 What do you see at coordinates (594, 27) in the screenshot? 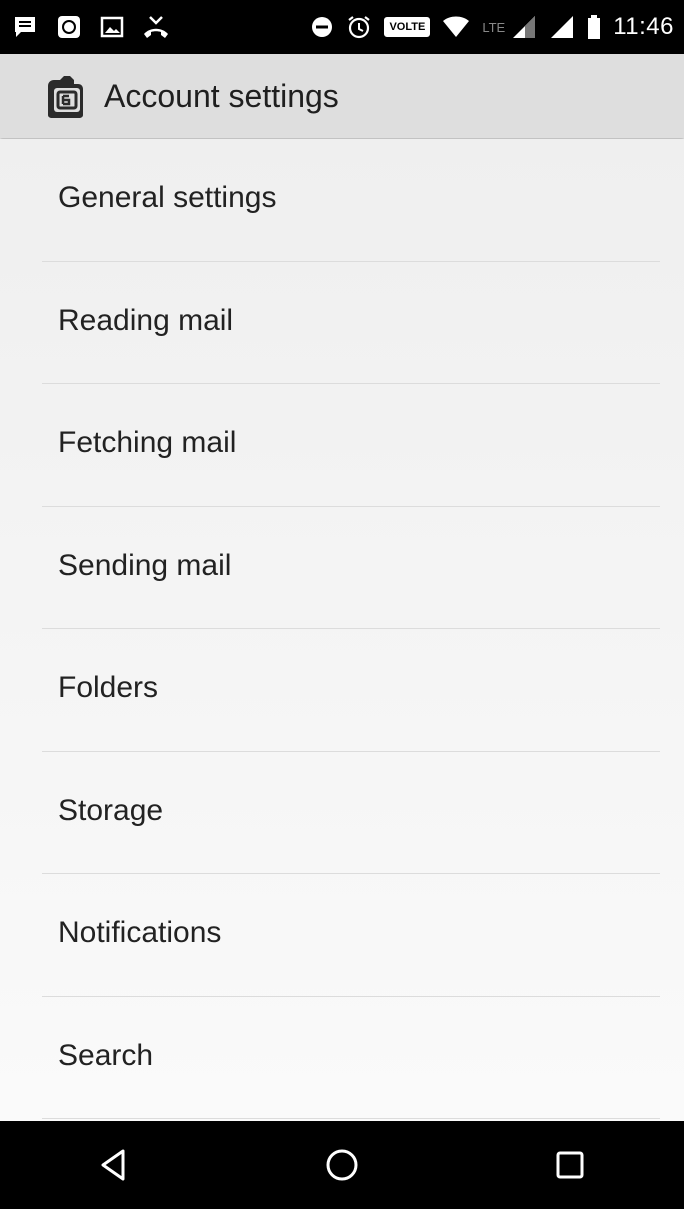
I see `battery-icon` at bounding box center [594, 27].